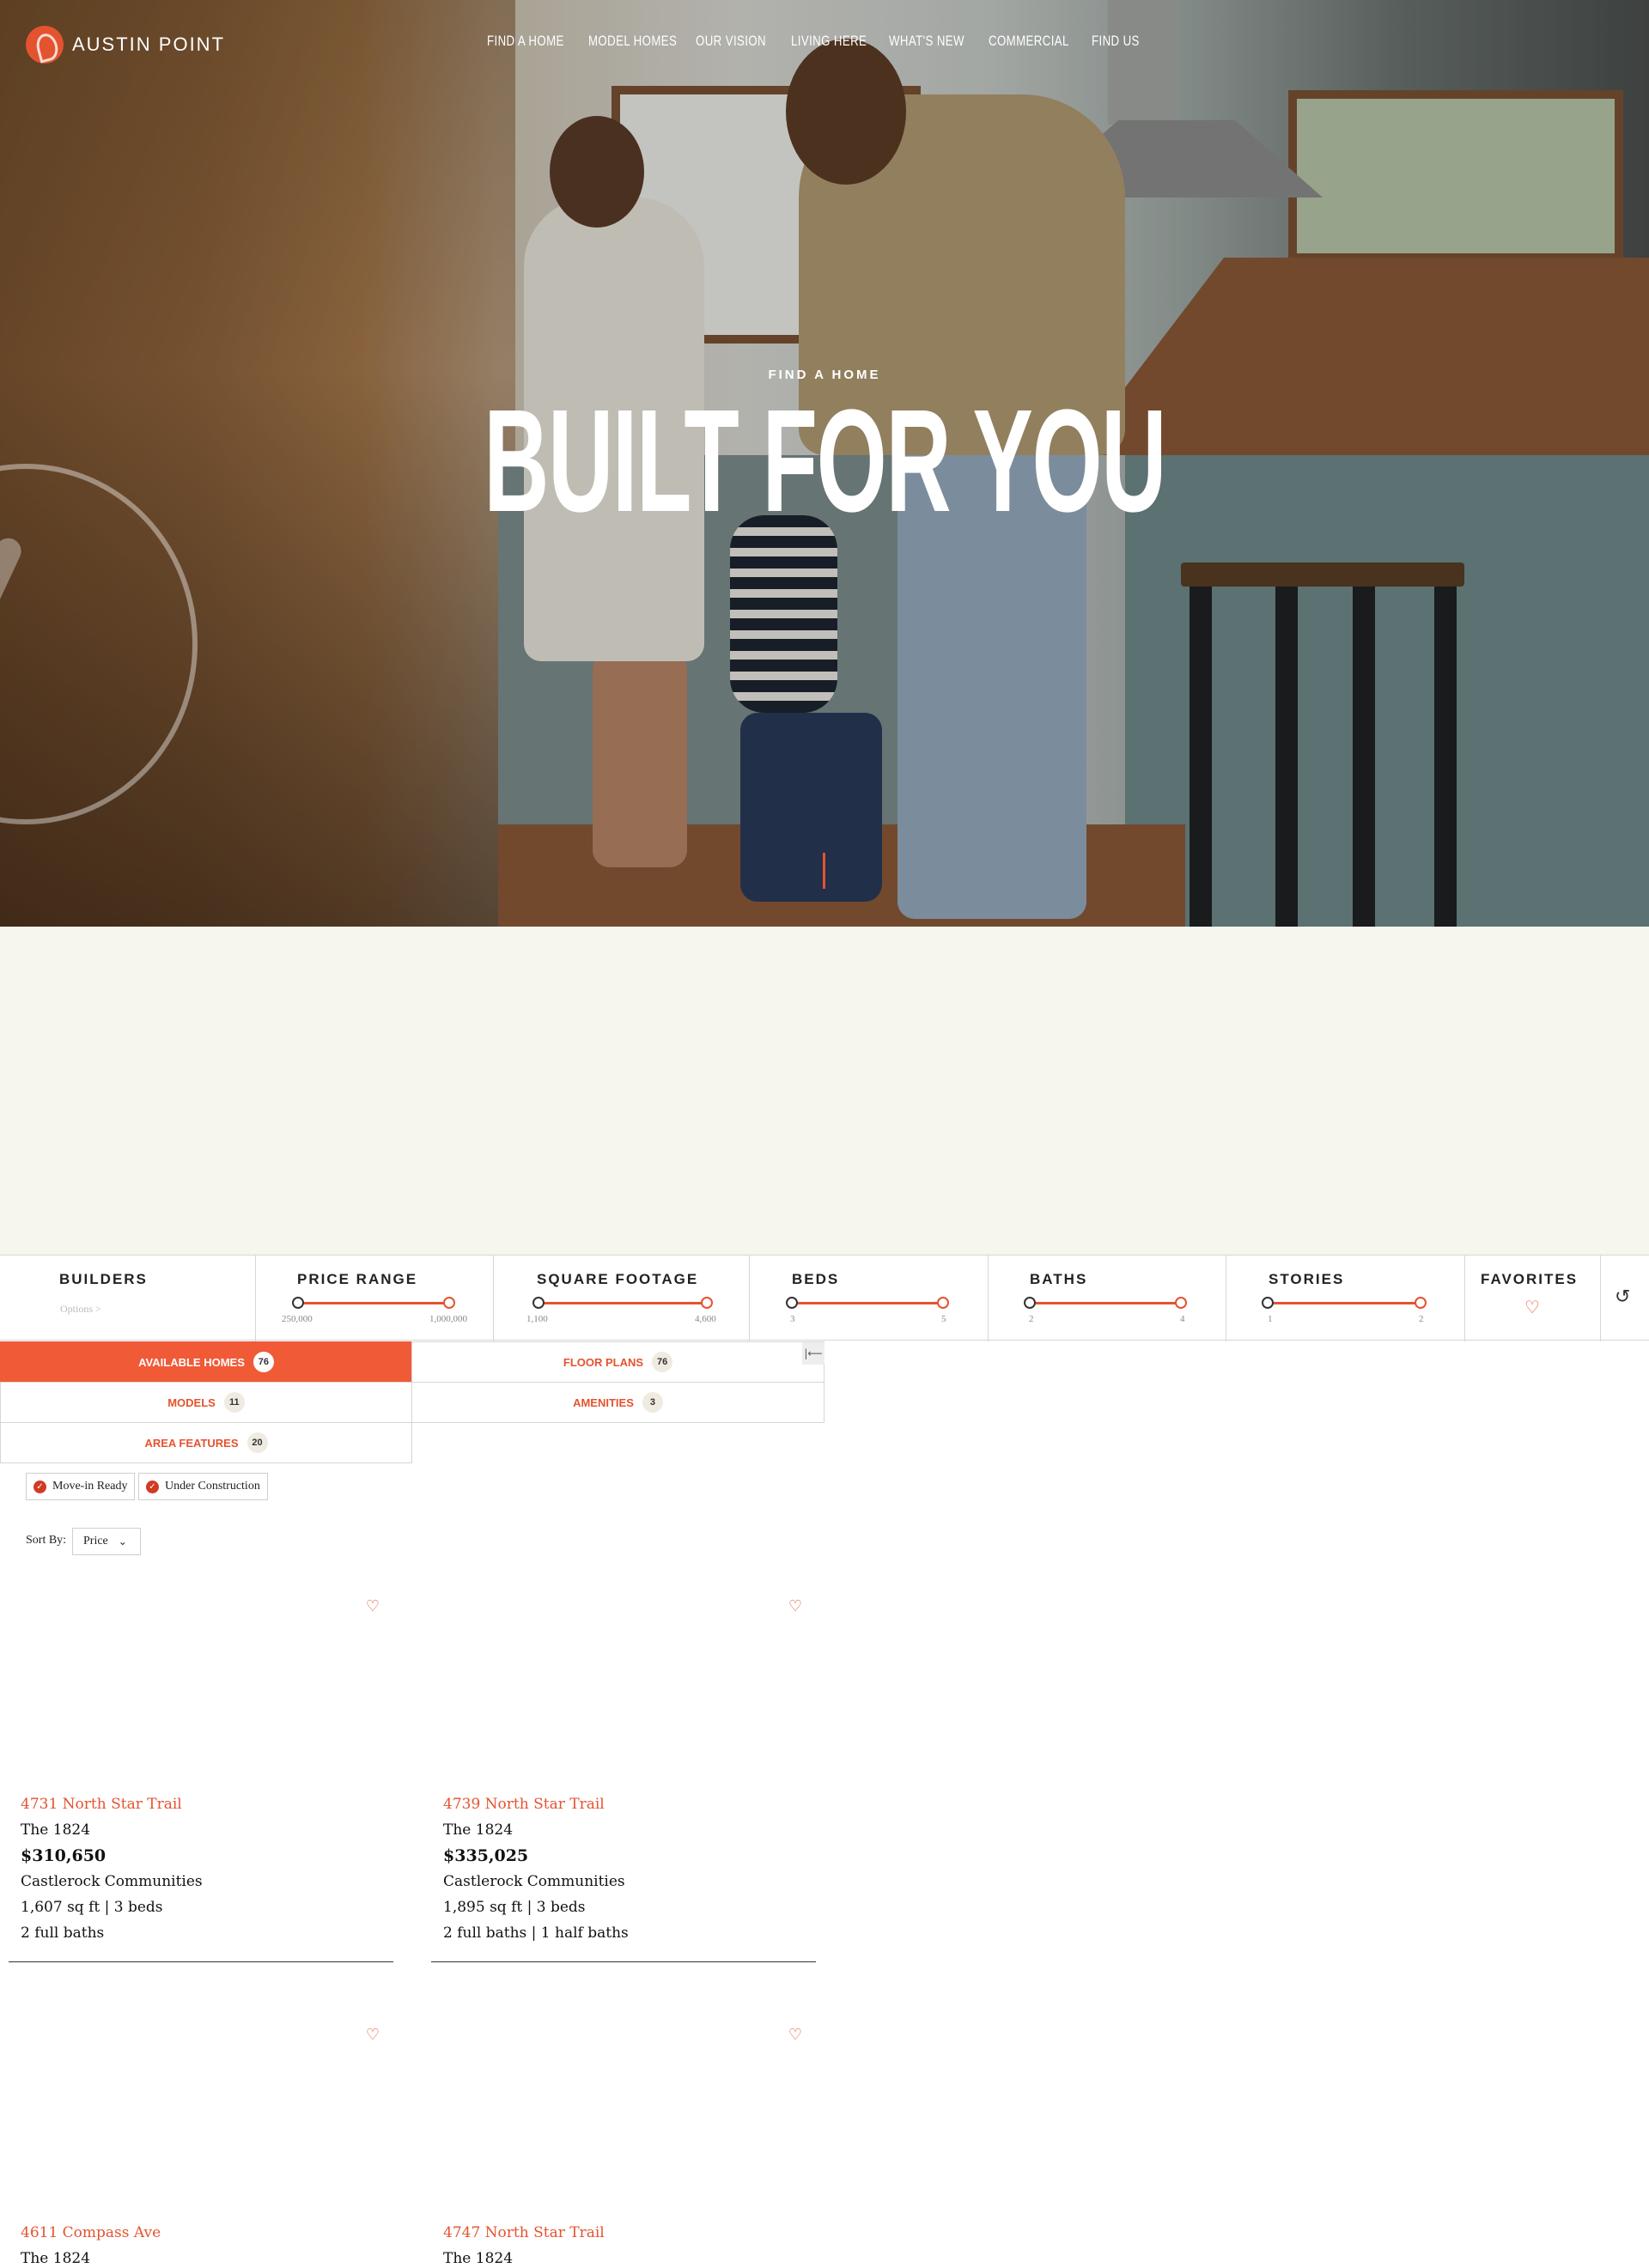  I want to click on sort-select: Price ⌄, so click(107, 1541).